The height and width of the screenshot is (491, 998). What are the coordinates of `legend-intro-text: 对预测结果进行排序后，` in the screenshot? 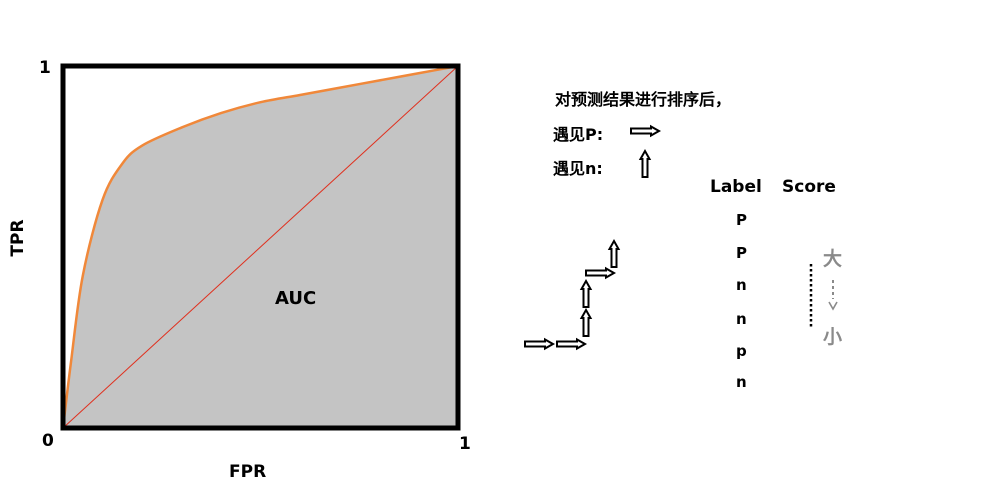 It's located at (643, 99).